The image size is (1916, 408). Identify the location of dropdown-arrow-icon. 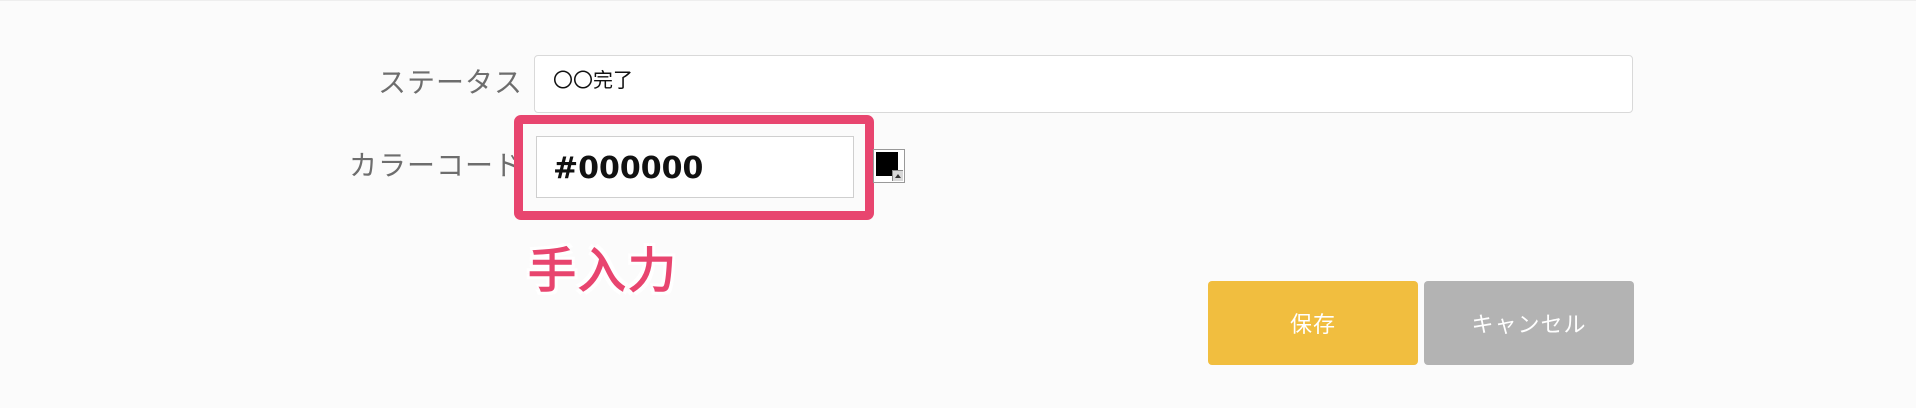
(897, 175).